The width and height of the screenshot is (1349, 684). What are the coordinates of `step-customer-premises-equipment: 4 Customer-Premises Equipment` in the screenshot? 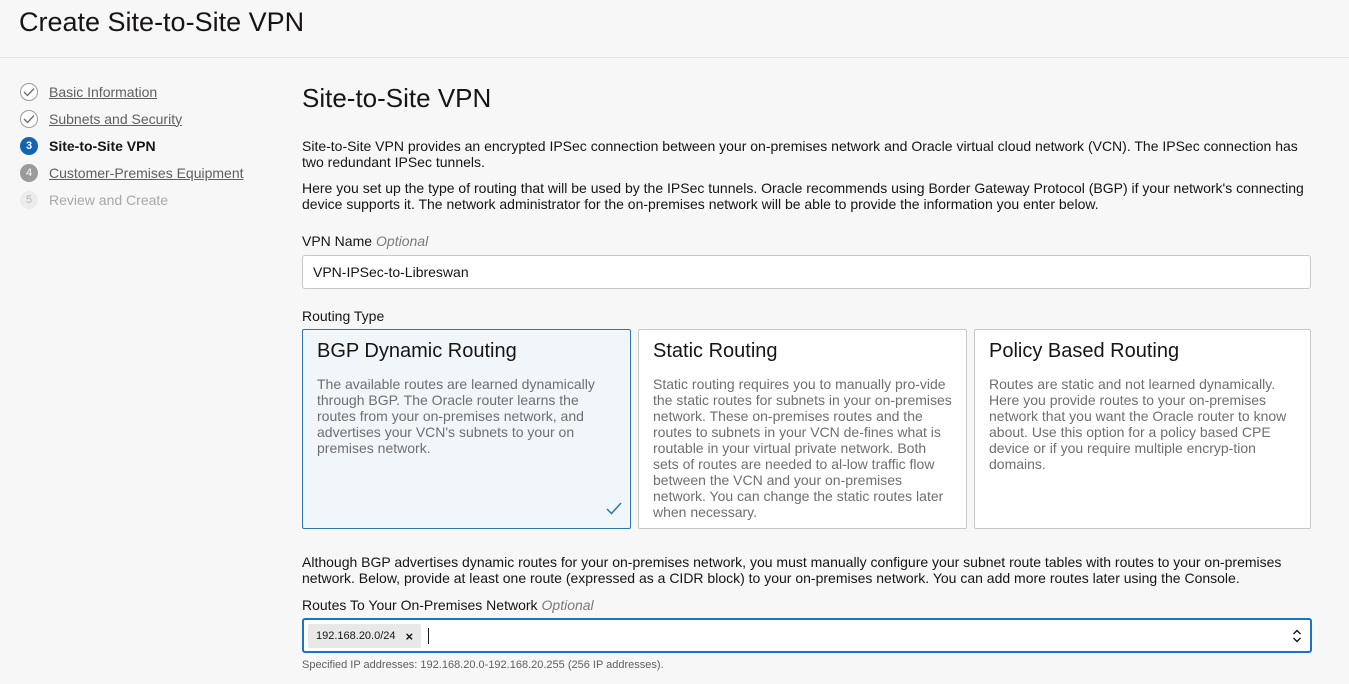 It's located at (132, 172).